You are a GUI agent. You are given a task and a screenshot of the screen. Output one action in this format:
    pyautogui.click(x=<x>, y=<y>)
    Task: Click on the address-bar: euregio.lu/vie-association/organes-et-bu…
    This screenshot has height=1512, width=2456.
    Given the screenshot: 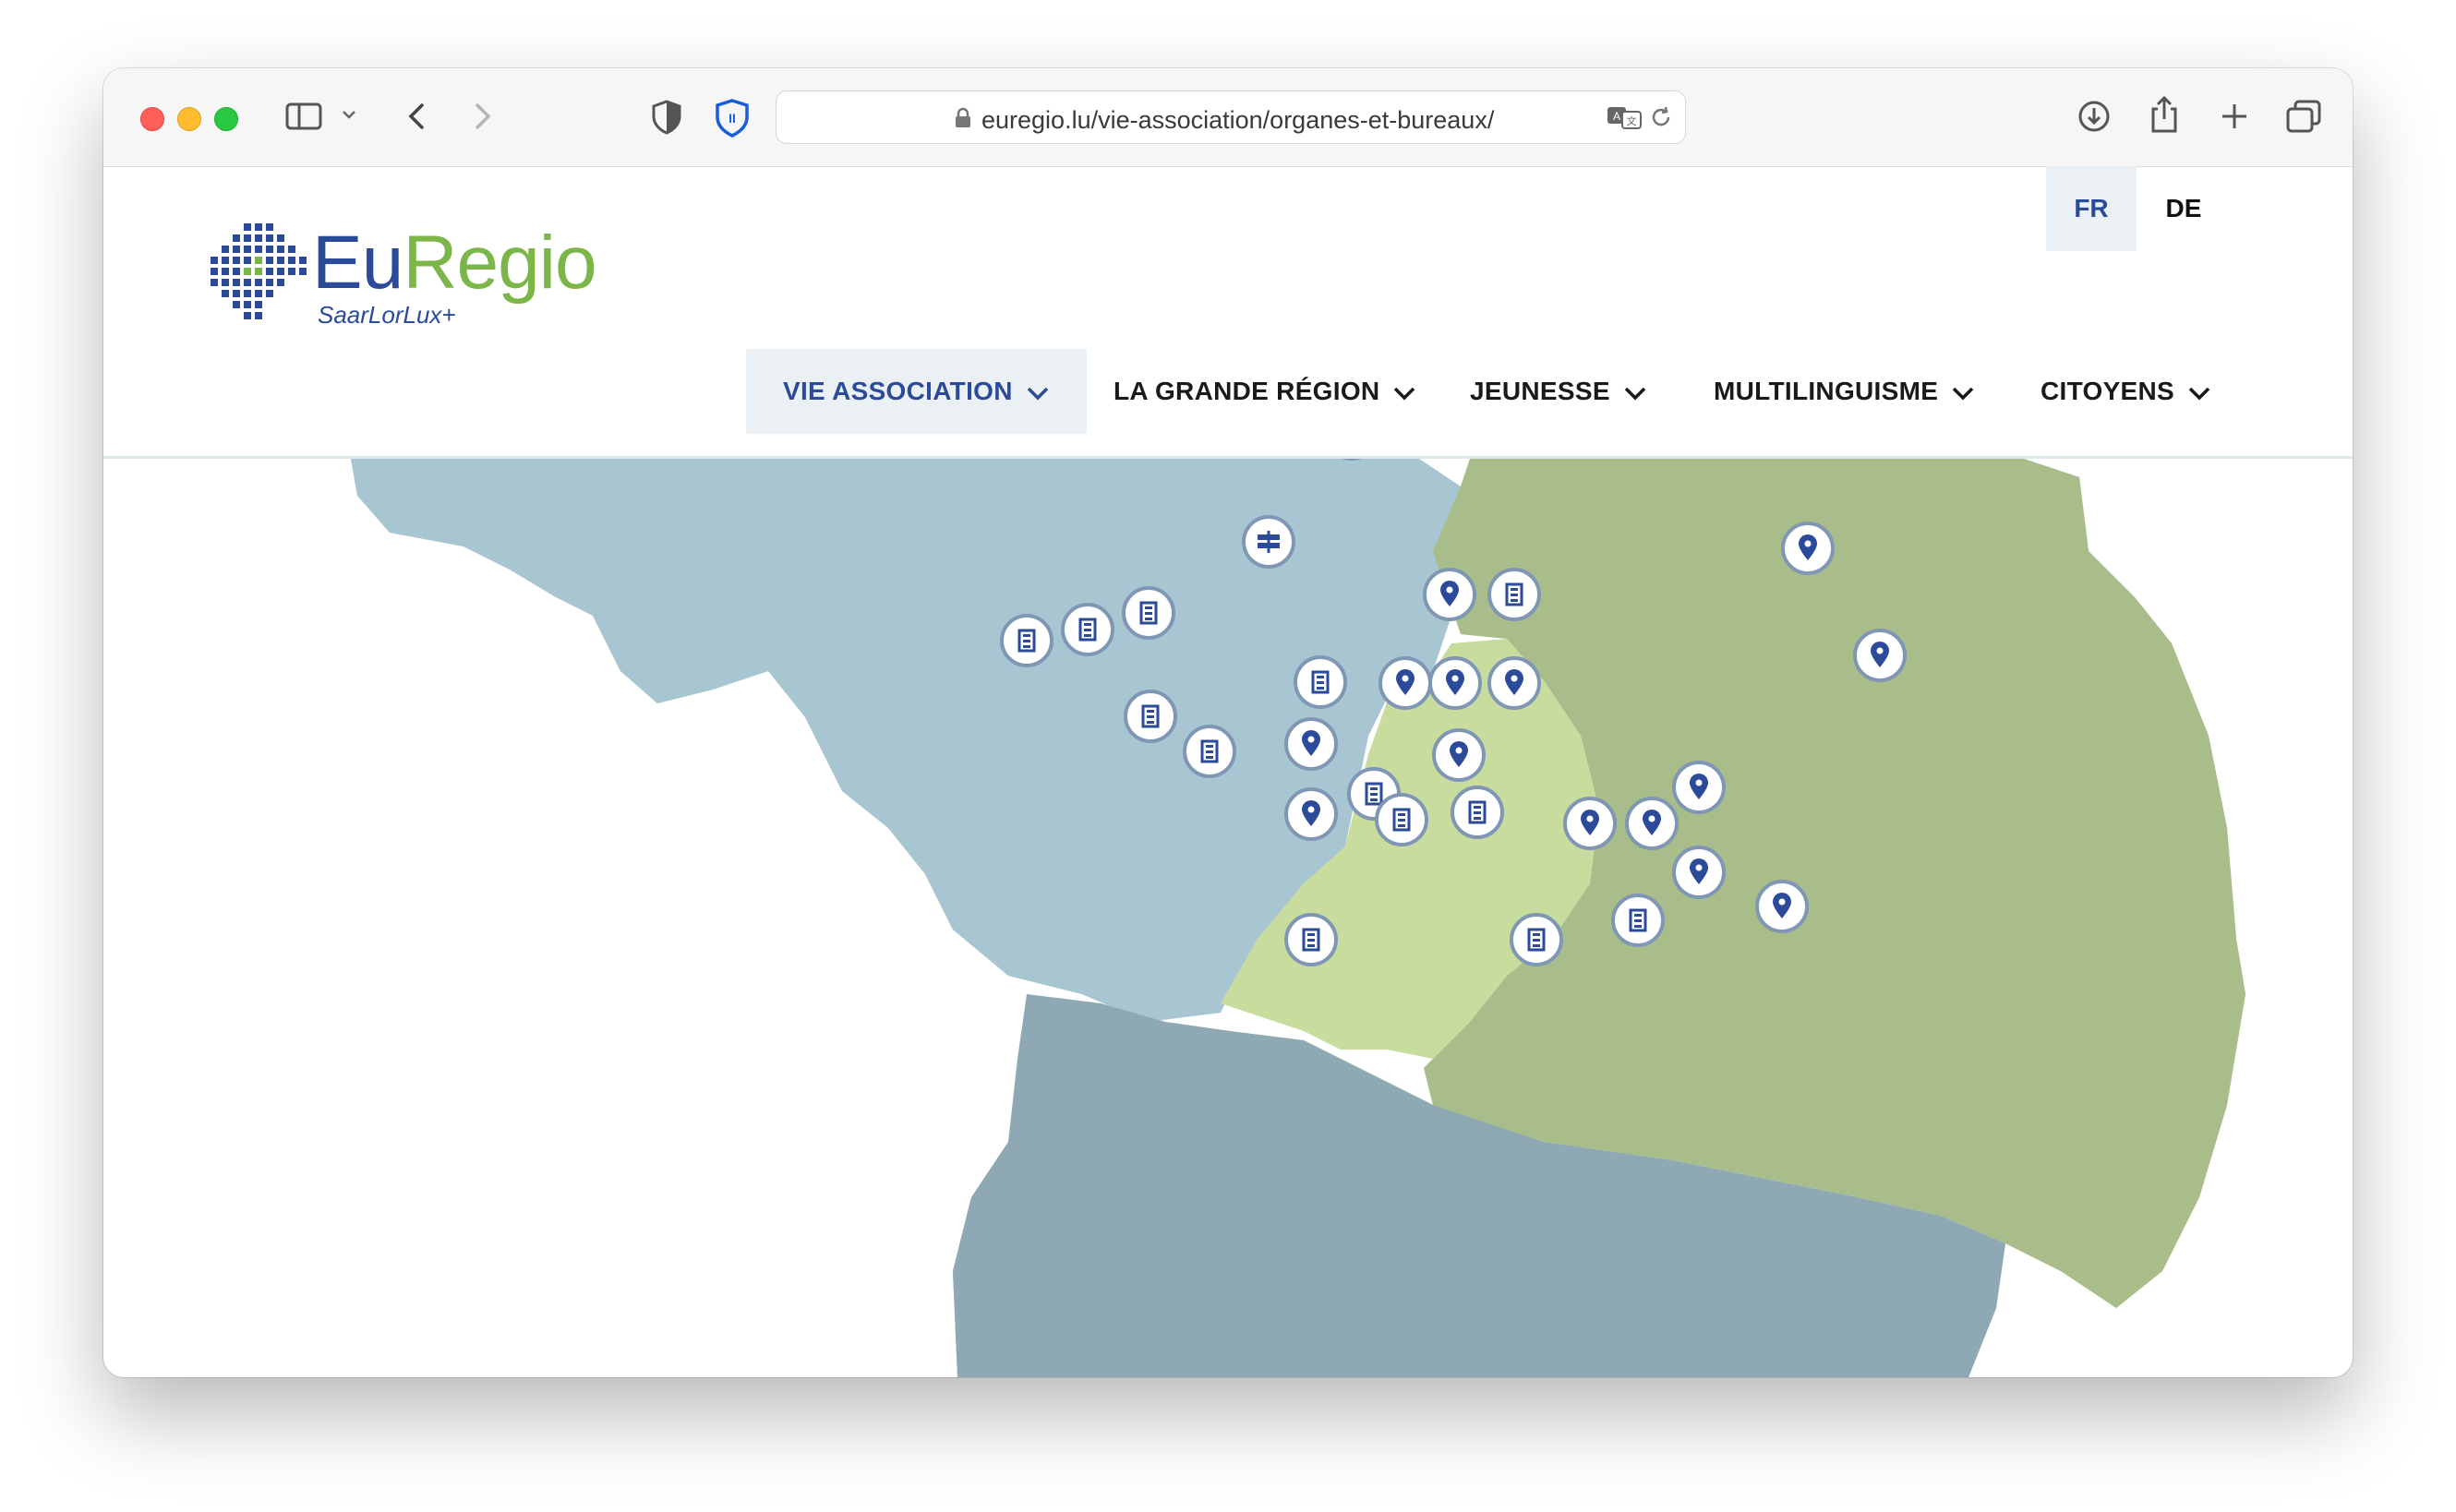 What is the action you would take?
    pyautogui.click(x=1231, y=117)
    